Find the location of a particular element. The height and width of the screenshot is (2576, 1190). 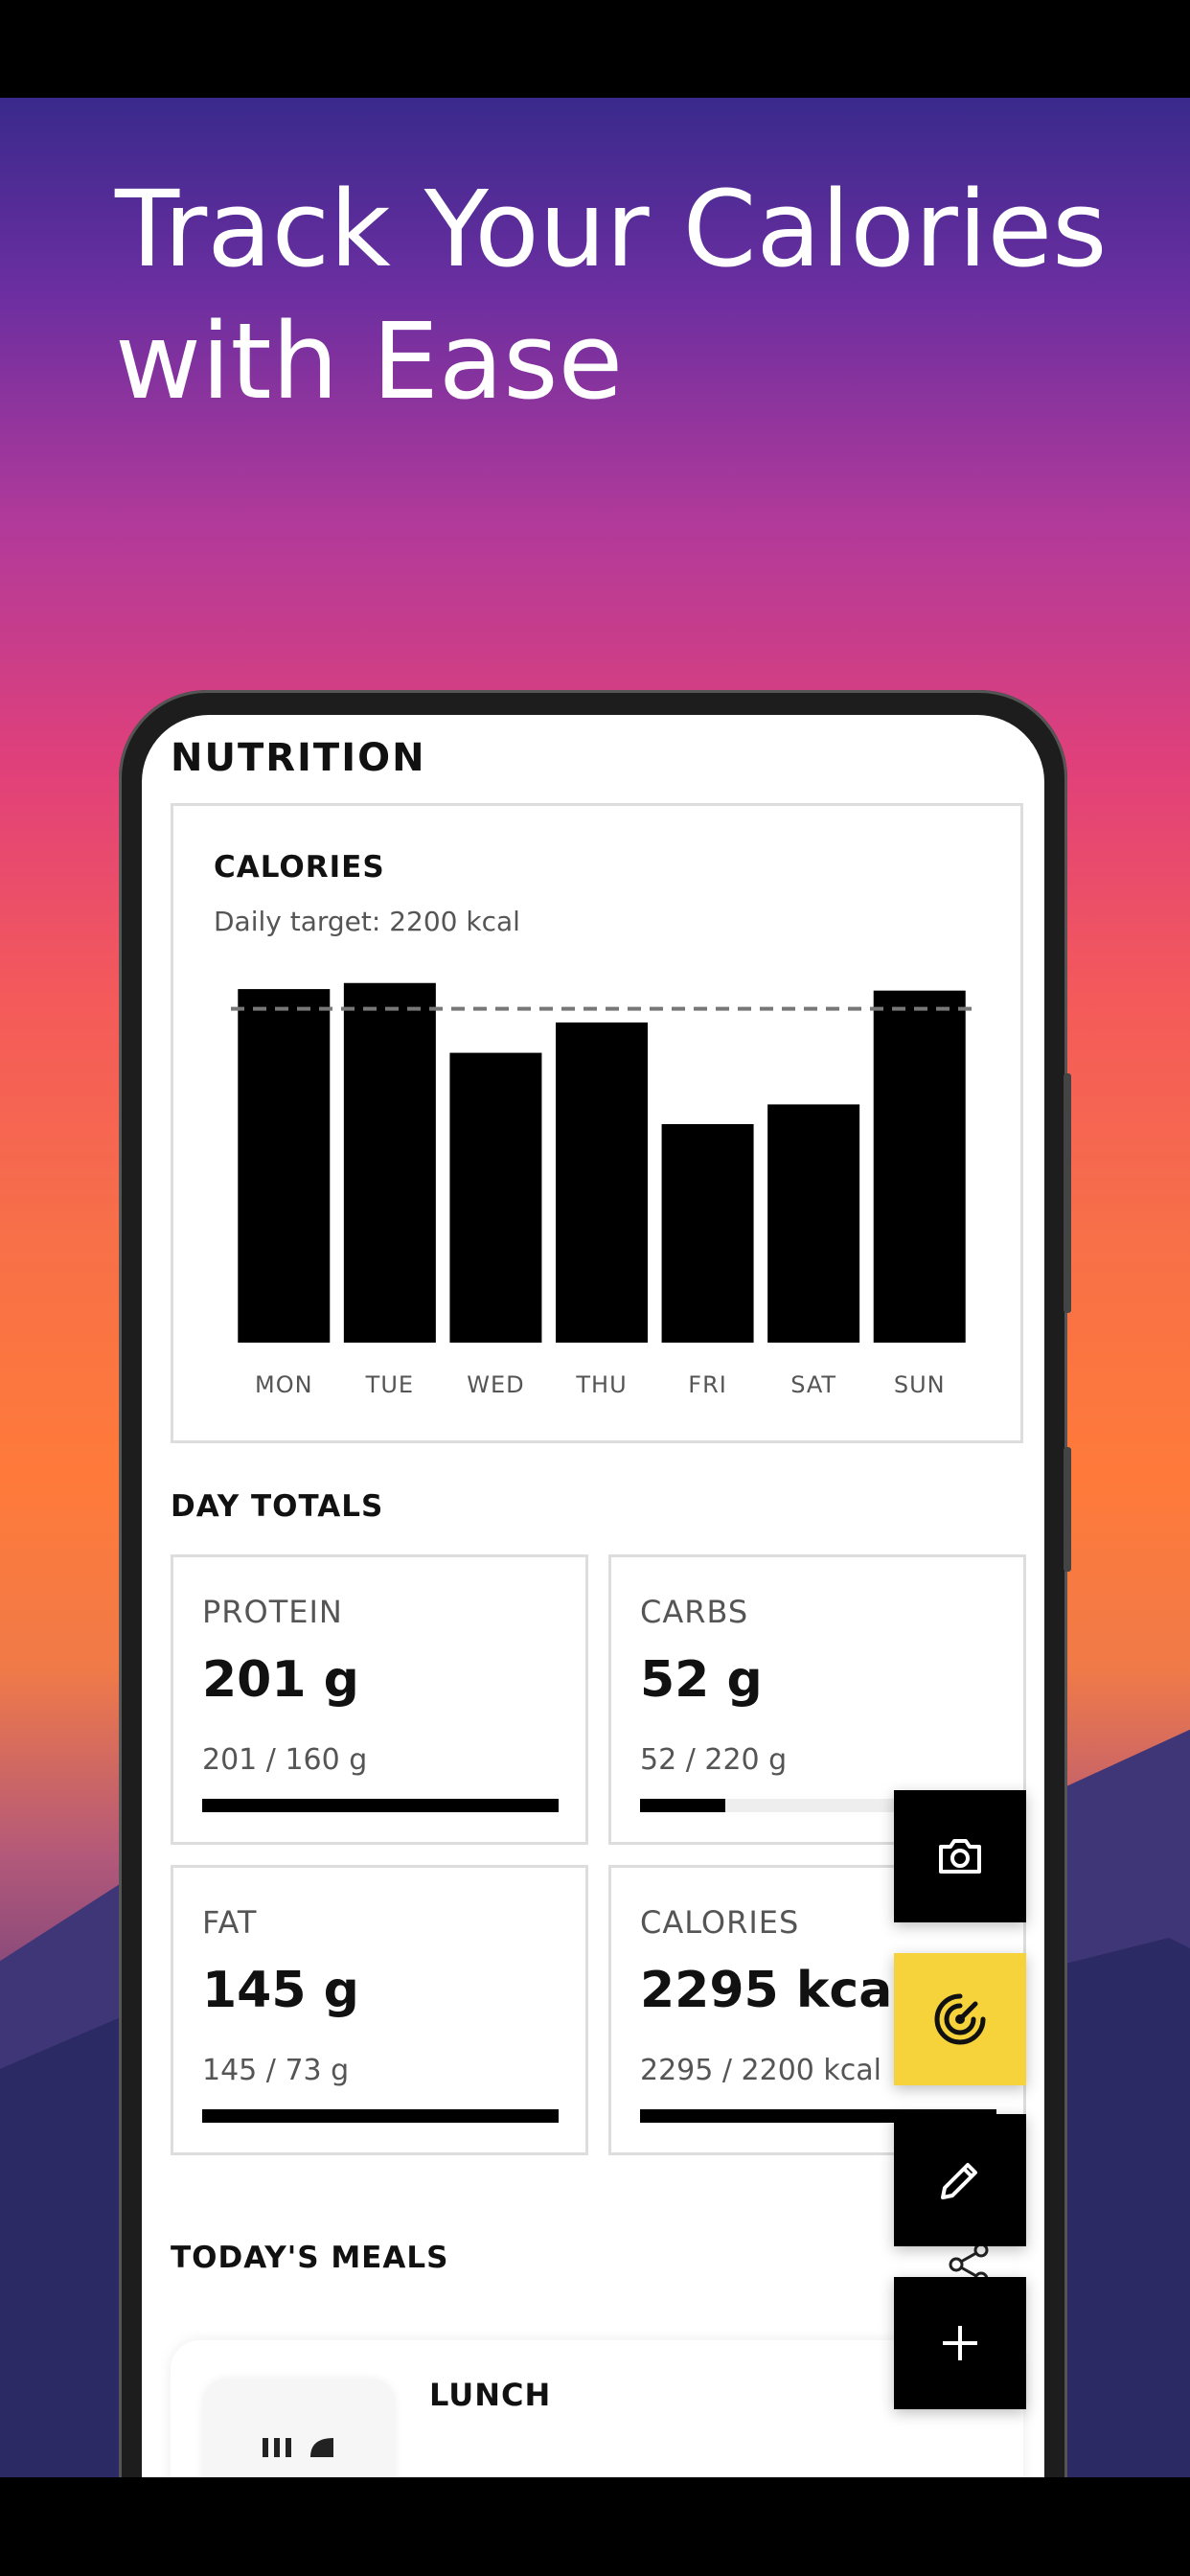

bar-sat is located at coordinates (813, 1223).